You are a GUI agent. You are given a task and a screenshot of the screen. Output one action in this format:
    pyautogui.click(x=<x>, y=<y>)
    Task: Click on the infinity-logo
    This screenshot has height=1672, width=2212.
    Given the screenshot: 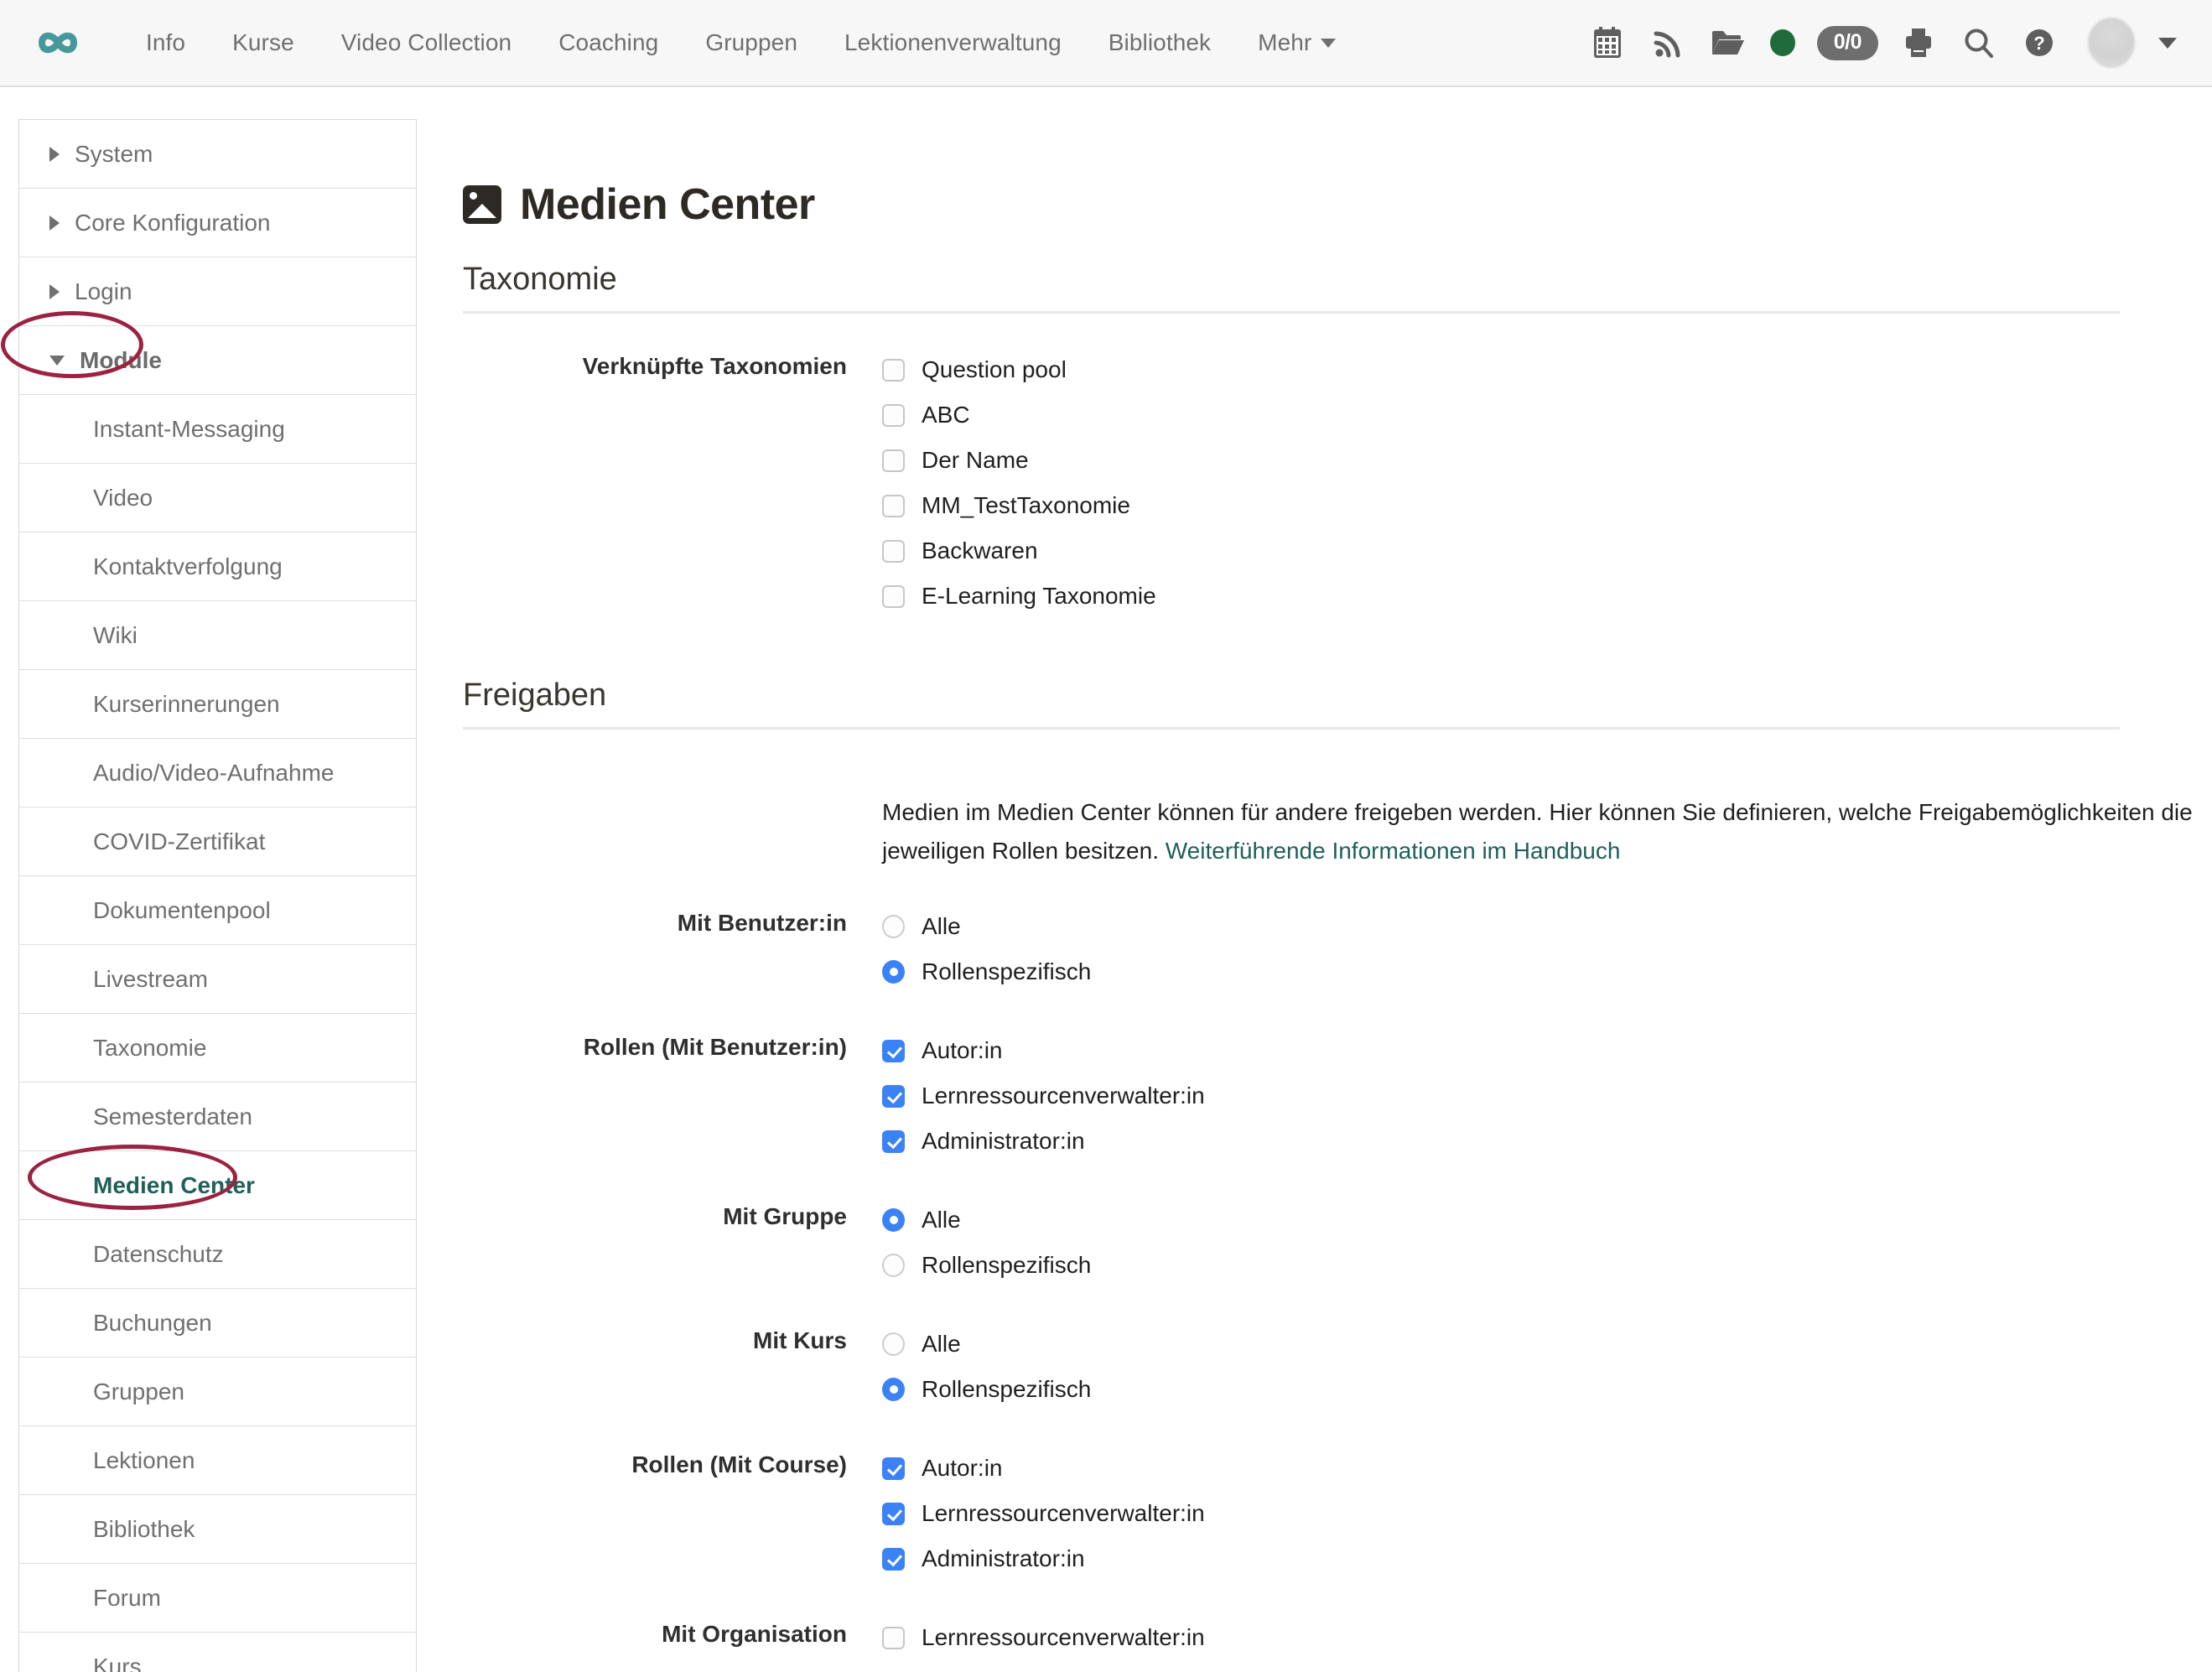 What is the action you would take?
    pyautogui.click(x=58, y=43)
    